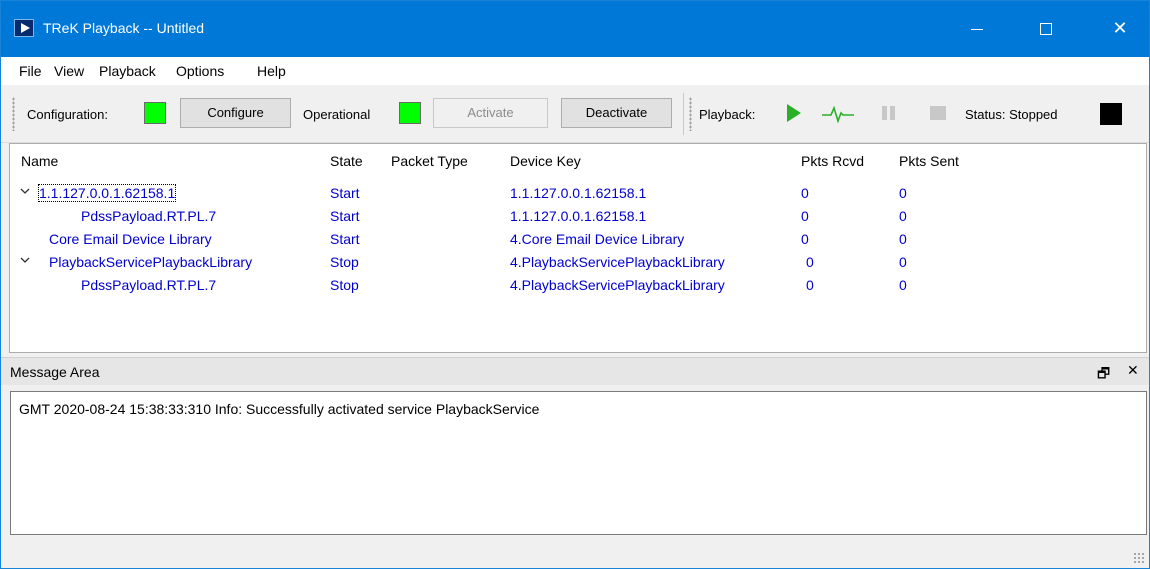 This screenshot has width=1150, height=569. I want to click on operational-label: Operational, so click(337, 114).